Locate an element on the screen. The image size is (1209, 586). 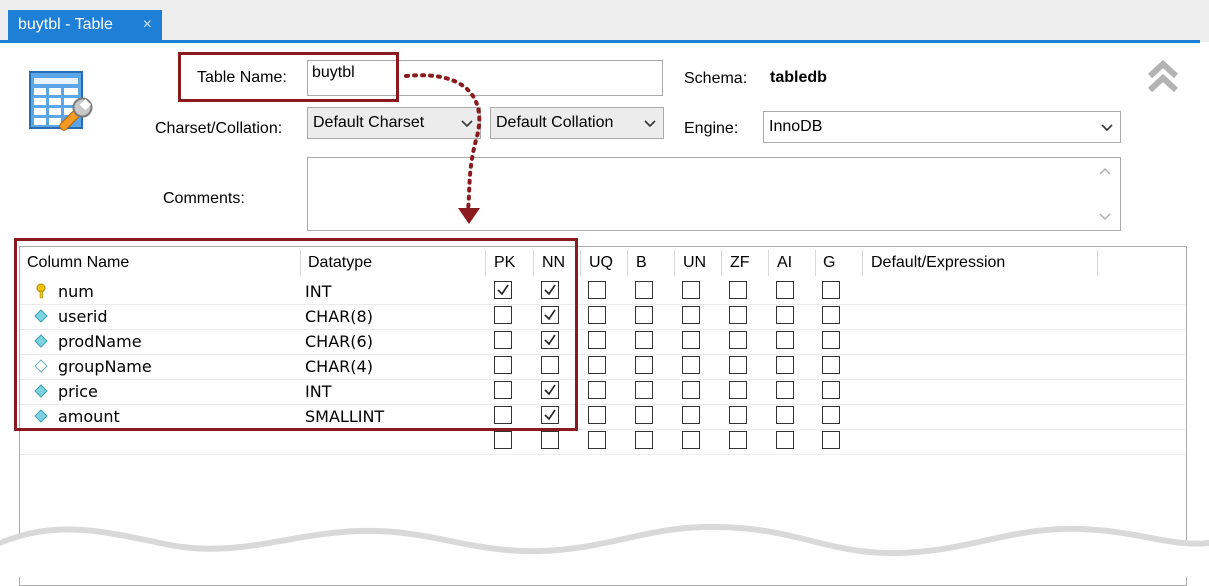
column-header: G is located at coordinates (829, 263).